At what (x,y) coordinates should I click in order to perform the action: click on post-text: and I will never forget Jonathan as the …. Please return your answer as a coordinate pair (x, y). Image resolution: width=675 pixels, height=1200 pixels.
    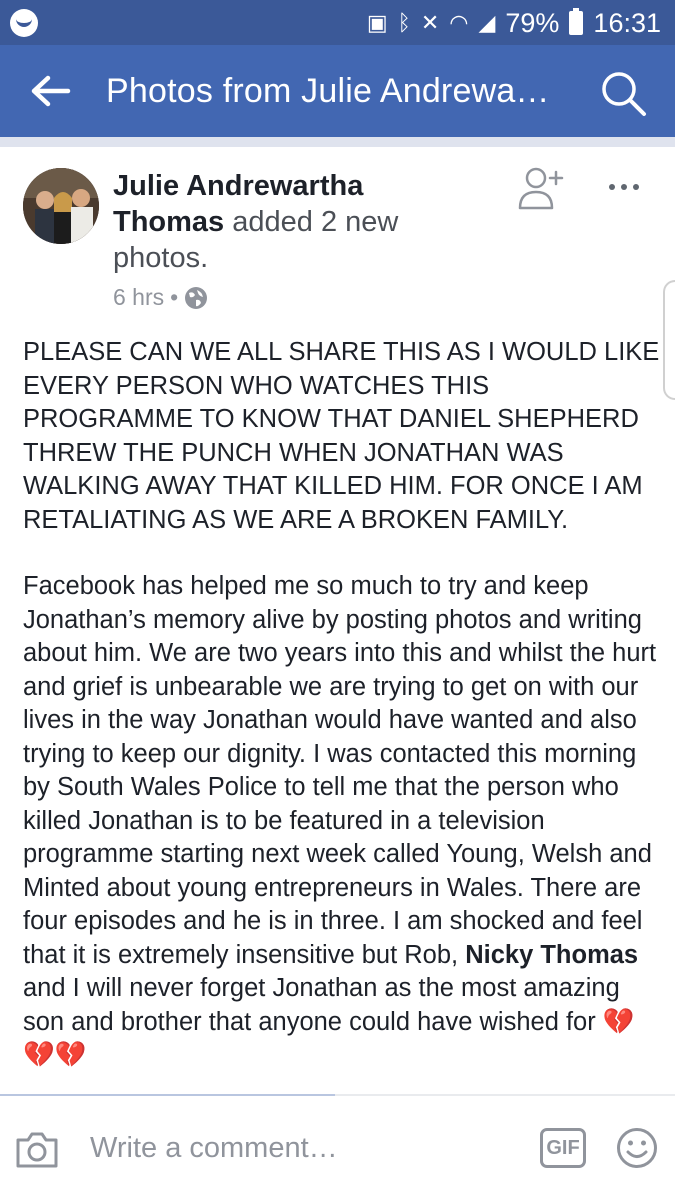
    Looking at the image, I should click on (321, 1005).